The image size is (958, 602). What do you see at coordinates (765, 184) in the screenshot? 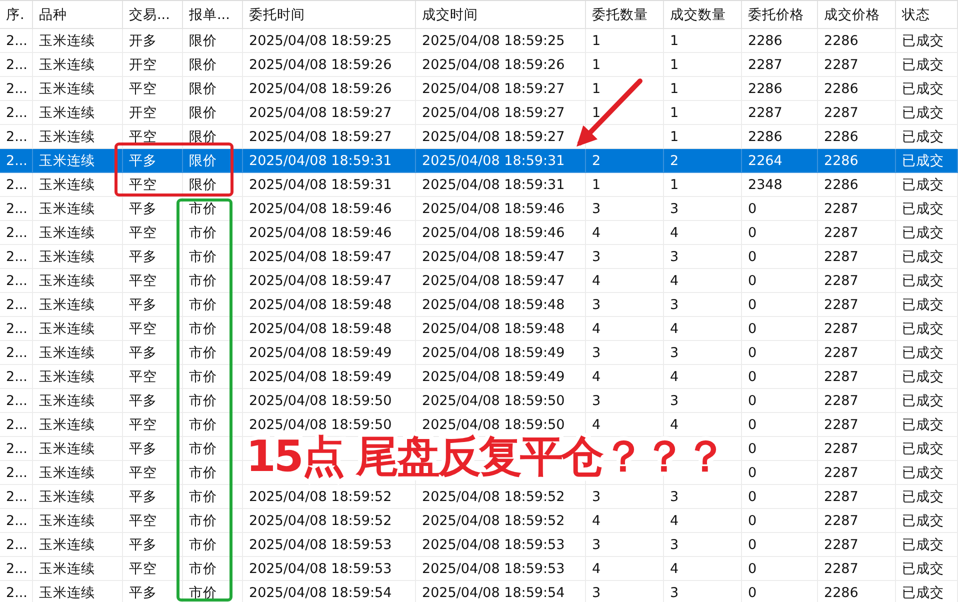
I see `table-cell: 2348` at bounding box center [765, 184].